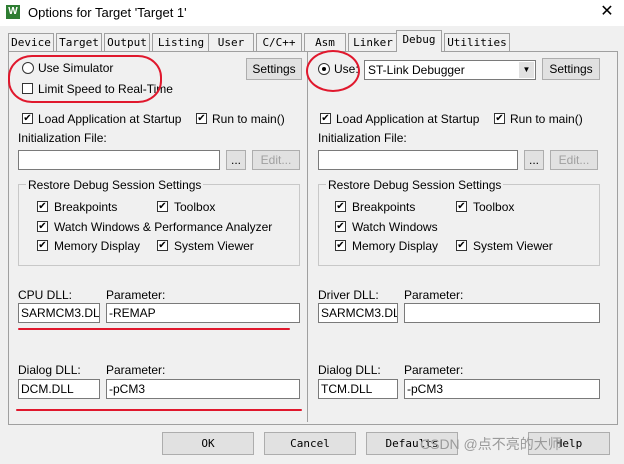  Describe the element at coordinates (31, 42) in the screenshot. I see `tab-device: Device` at that location.